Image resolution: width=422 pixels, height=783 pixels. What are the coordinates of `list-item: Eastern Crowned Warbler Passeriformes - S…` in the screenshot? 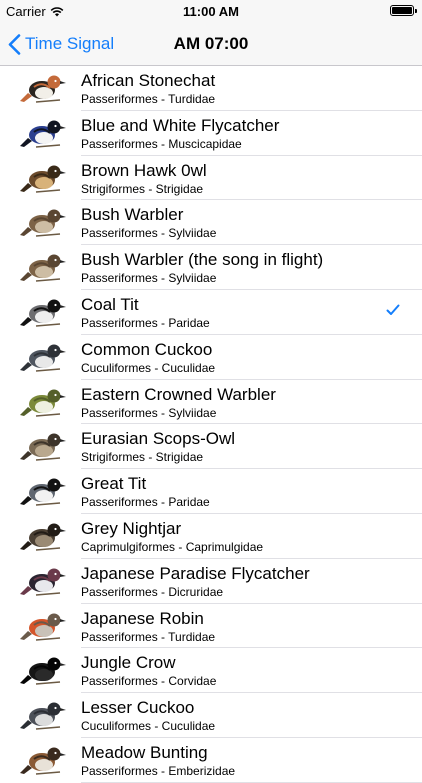 It's located at (211, 402).